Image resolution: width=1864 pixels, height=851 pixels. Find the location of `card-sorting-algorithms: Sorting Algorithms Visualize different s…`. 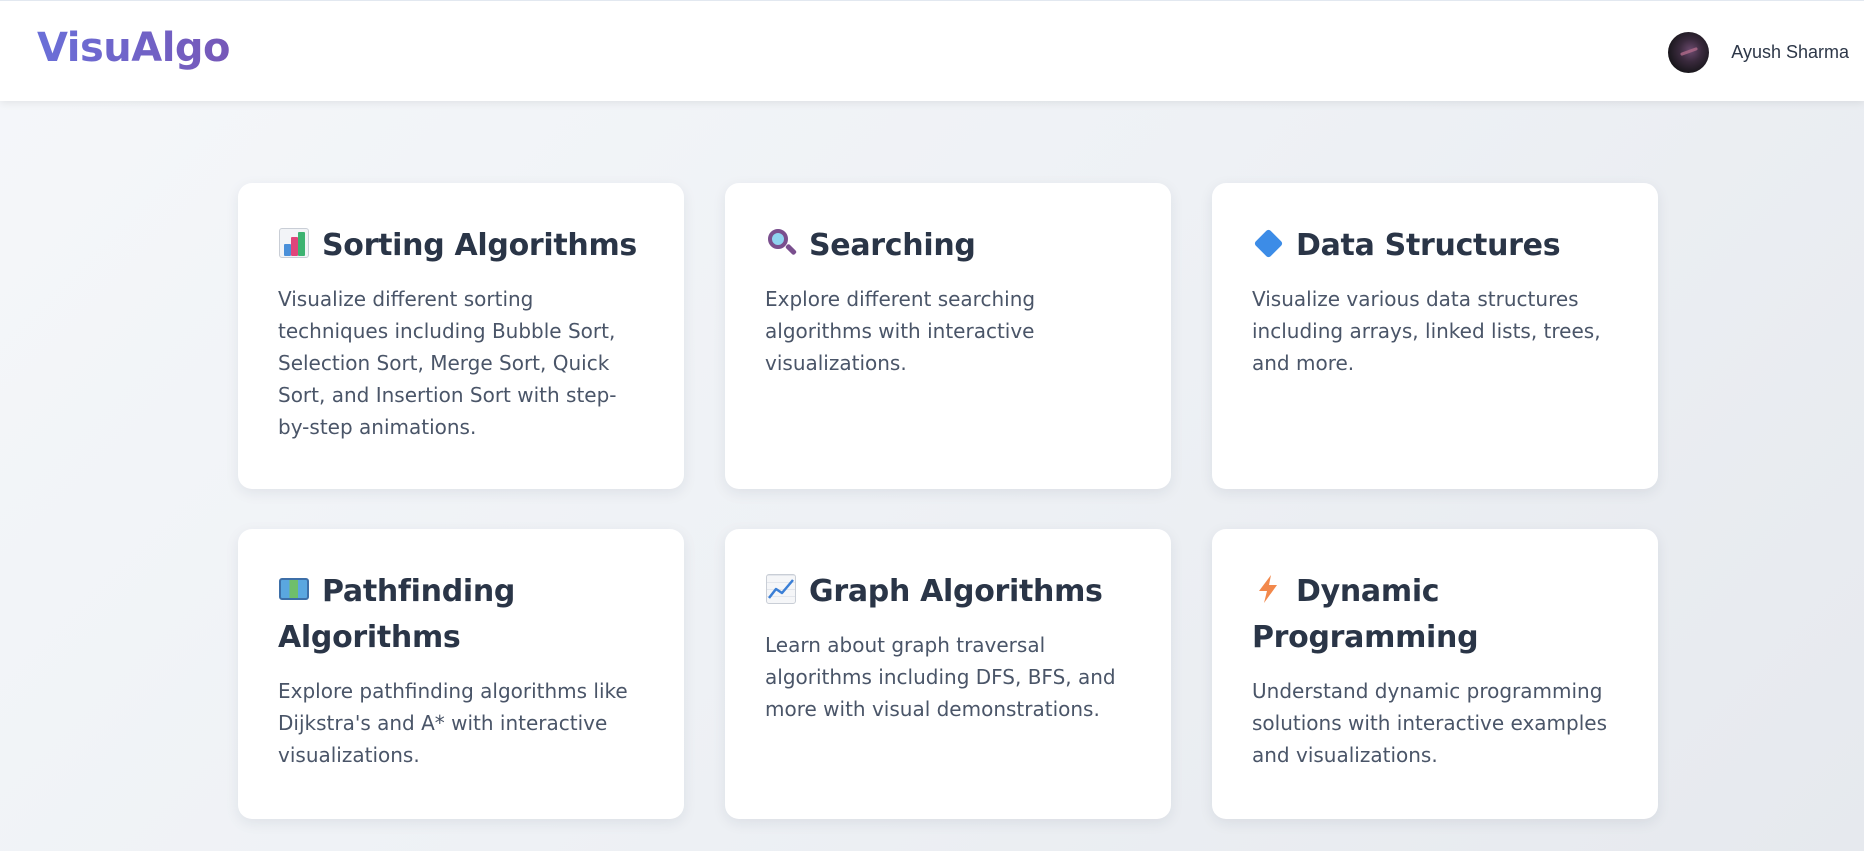

card-sorting-algorithms: Sorting Algorithms Visualize different s… is located at coordinates (461, 336).